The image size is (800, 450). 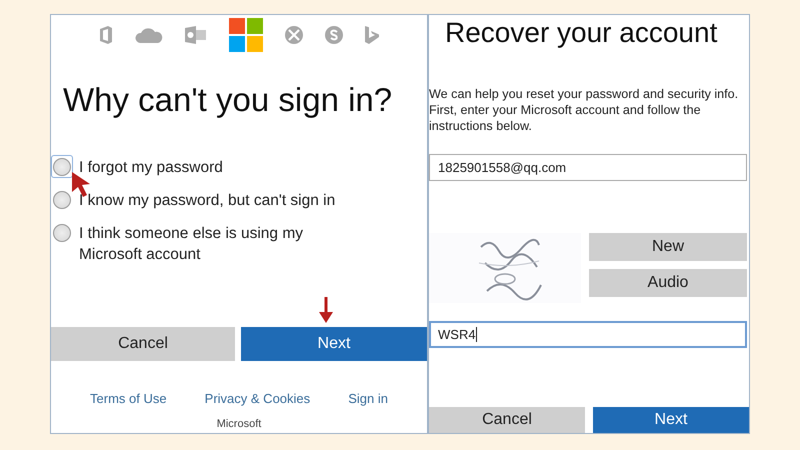 What do you see at coordinates (106, 35) in the screenshot?
I see `office-icon` at bounding box center [106, 35].